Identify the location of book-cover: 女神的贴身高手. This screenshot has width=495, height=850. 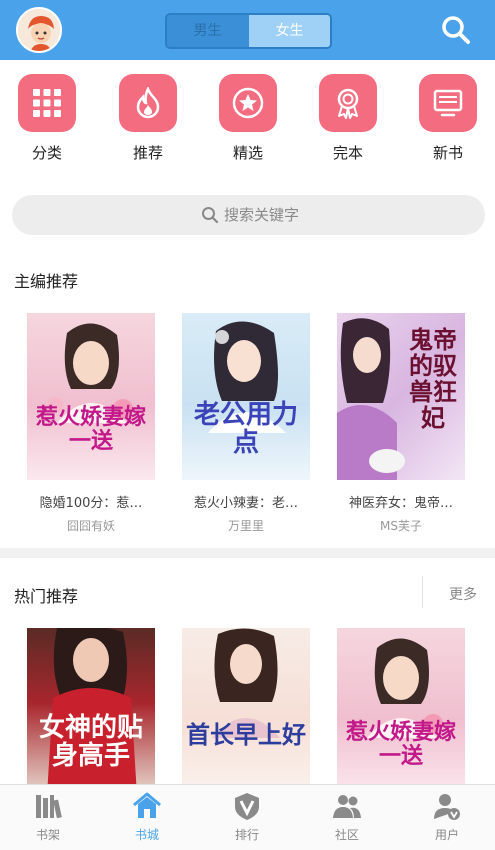
(91, 711).